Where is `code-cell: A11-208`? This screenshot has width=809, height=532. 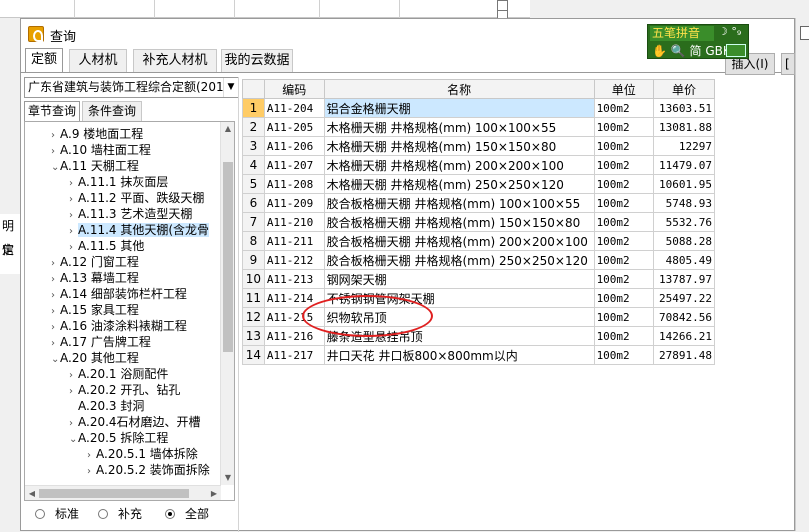
code-cell: A11-208 is located at coordinates (294, 184).